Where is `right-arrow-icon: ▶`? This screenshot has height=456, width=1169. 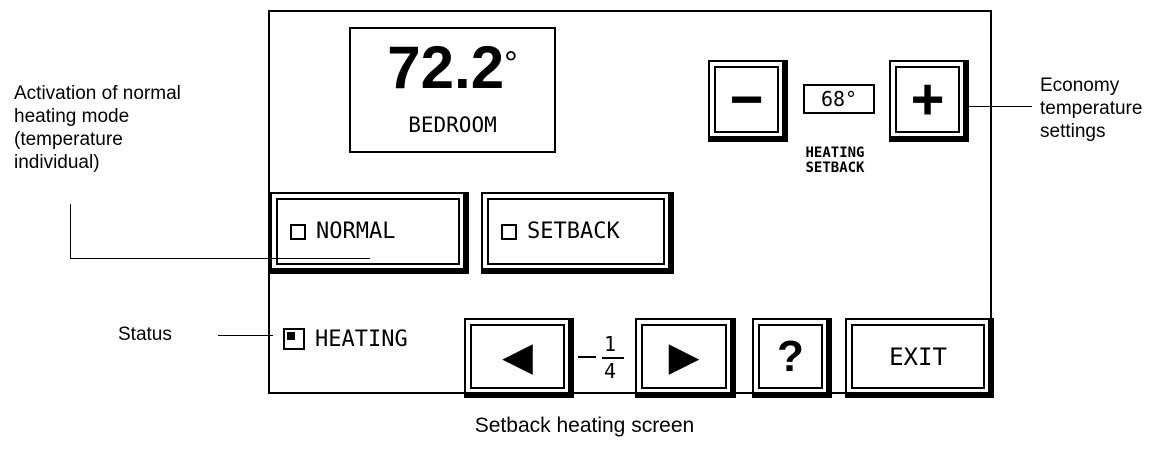 right-arrow-icon: ▶ is located at coordinates (684, 356).